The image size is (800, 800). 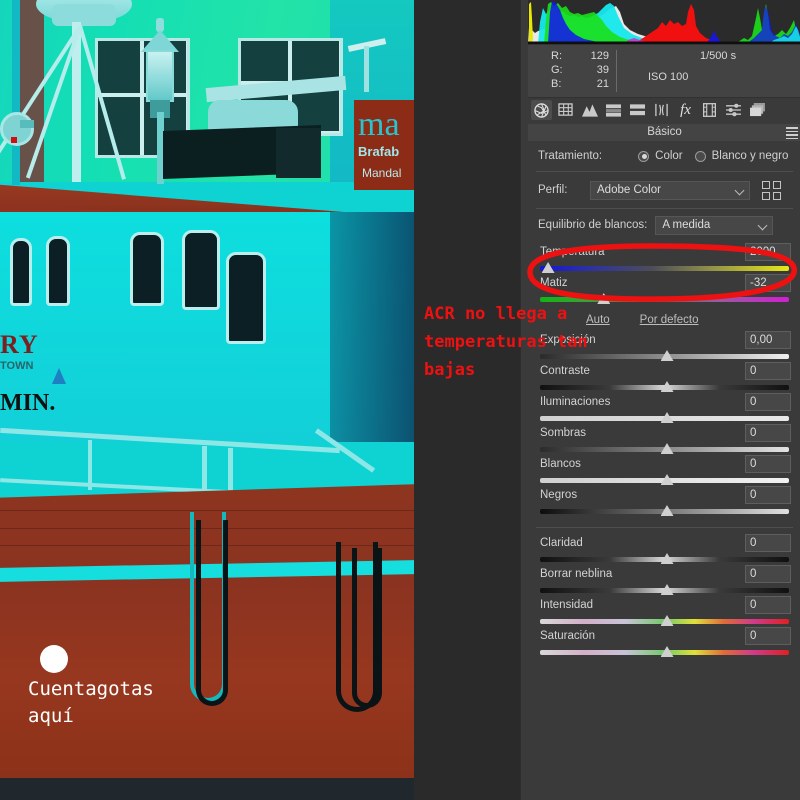 What do you see at coordinates (59, 376) in the screenshot?
I see `logo-triangle` at bounding box center [59, 376].